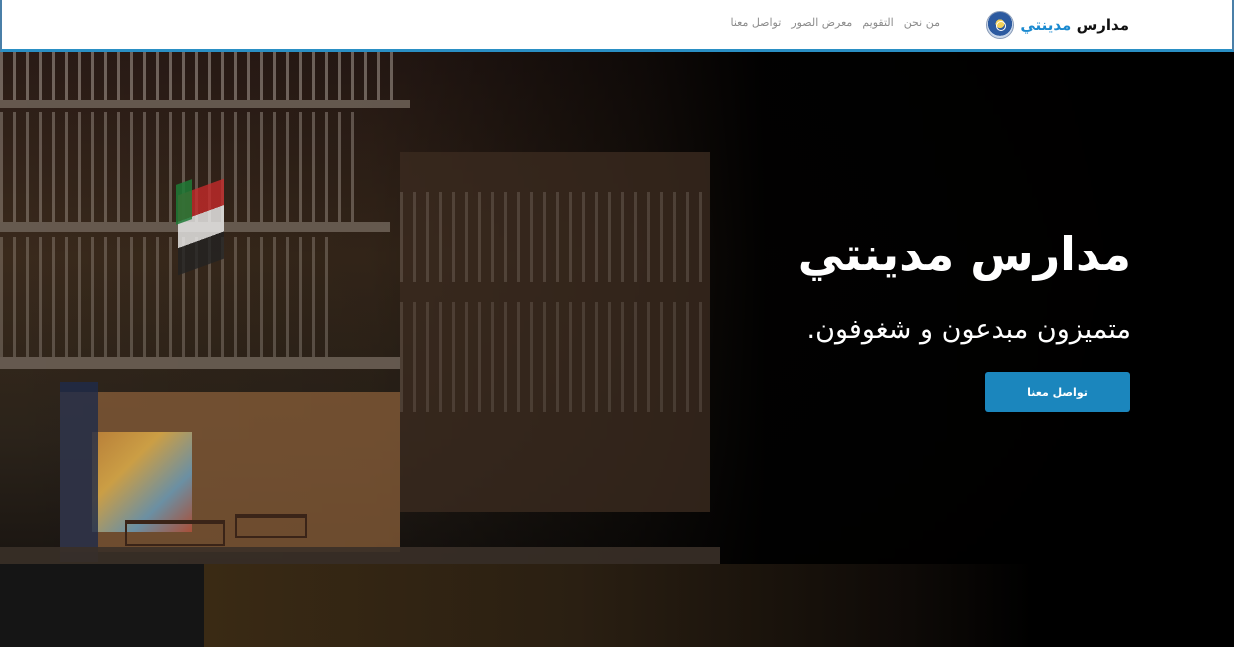 The height and width of the screenshot is (647, 1234). What do you see at coordinates (1074, 25) in the screenshot?
I see `brand-name: مدارس مدينتي` at bounding box center [1074, 25].